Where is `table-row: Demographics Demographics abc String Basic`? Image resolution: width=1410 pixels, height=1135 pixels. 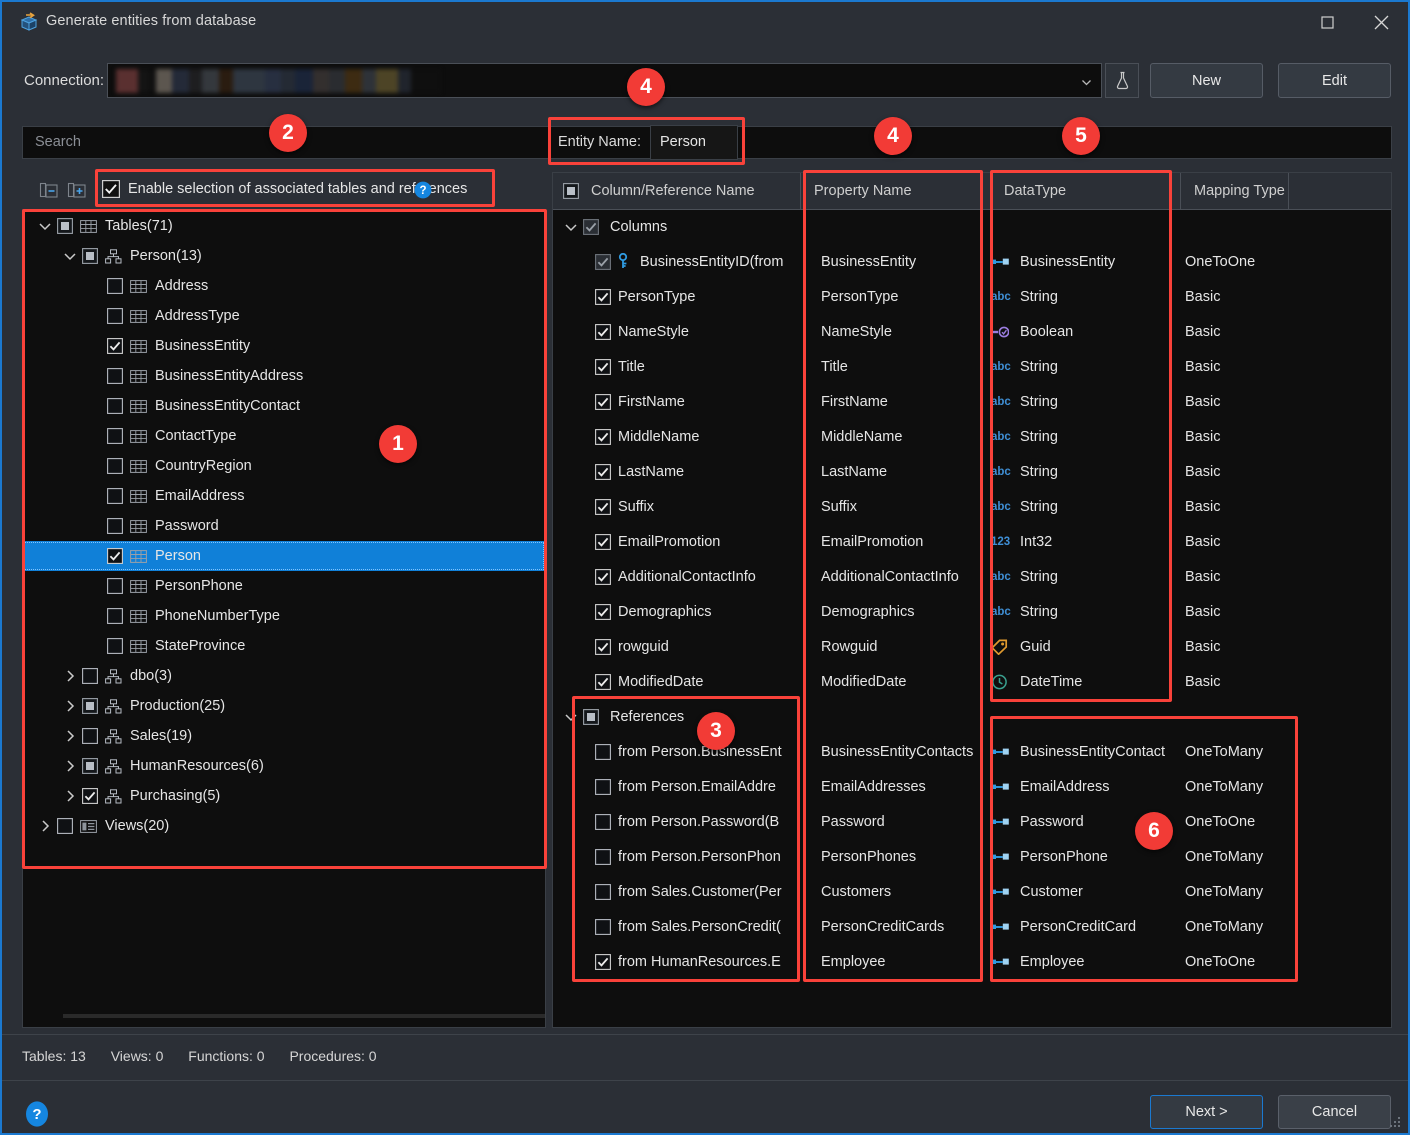 table-row: Demographics Demographics abc String Basic is located at coordinates (972, 611).